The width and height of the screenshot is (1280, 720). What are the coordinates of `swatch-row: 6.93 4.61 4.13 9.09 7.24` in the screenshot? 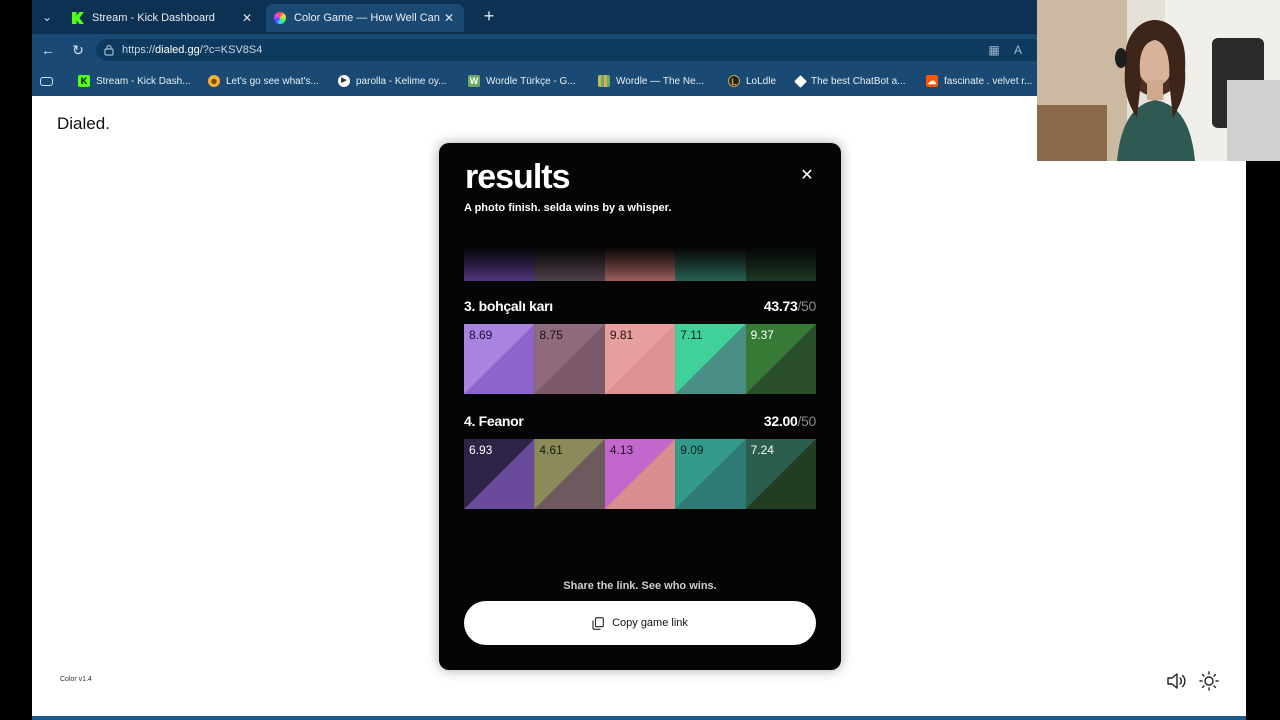 It's located at (640, 474).